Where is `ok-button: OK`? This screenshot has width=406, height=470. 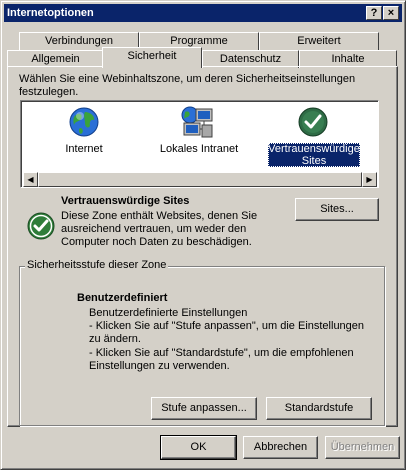
ok-button: OK is located at coordinates (198, 447).